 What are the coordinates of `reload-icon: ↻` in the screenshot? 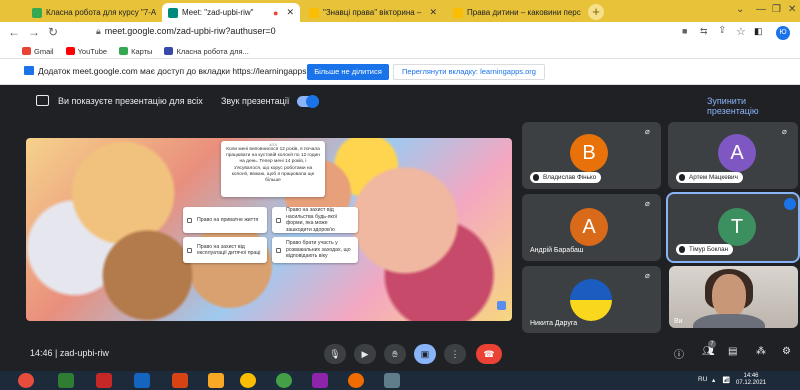 It's located at (53, 32).